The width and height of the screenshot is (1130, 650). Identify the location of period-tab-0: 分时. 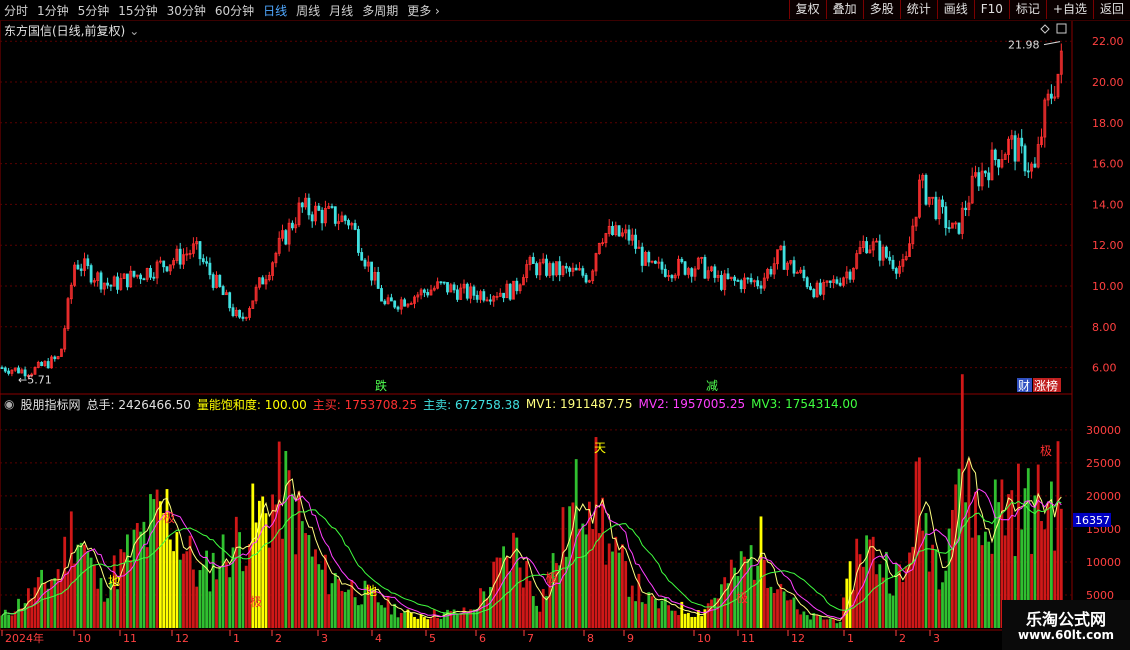
(16, 10).